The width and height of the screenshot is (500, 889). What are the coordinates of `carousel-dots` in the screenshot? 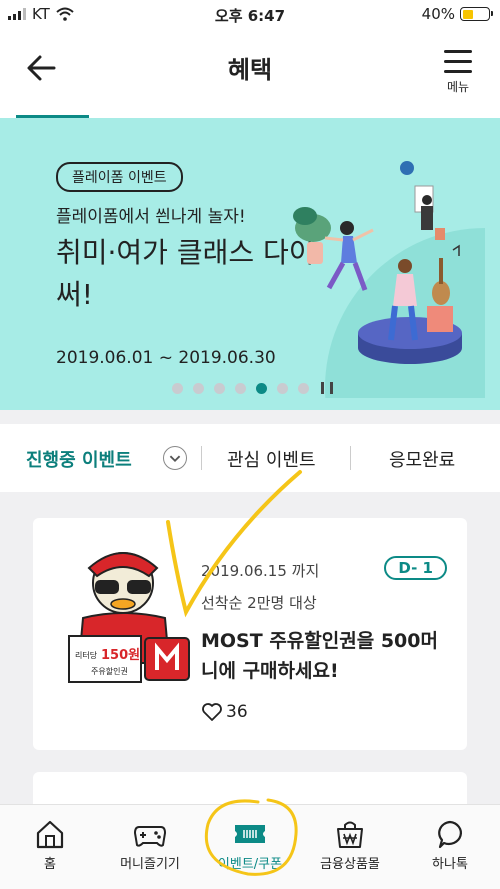 It's located at (252, 388).